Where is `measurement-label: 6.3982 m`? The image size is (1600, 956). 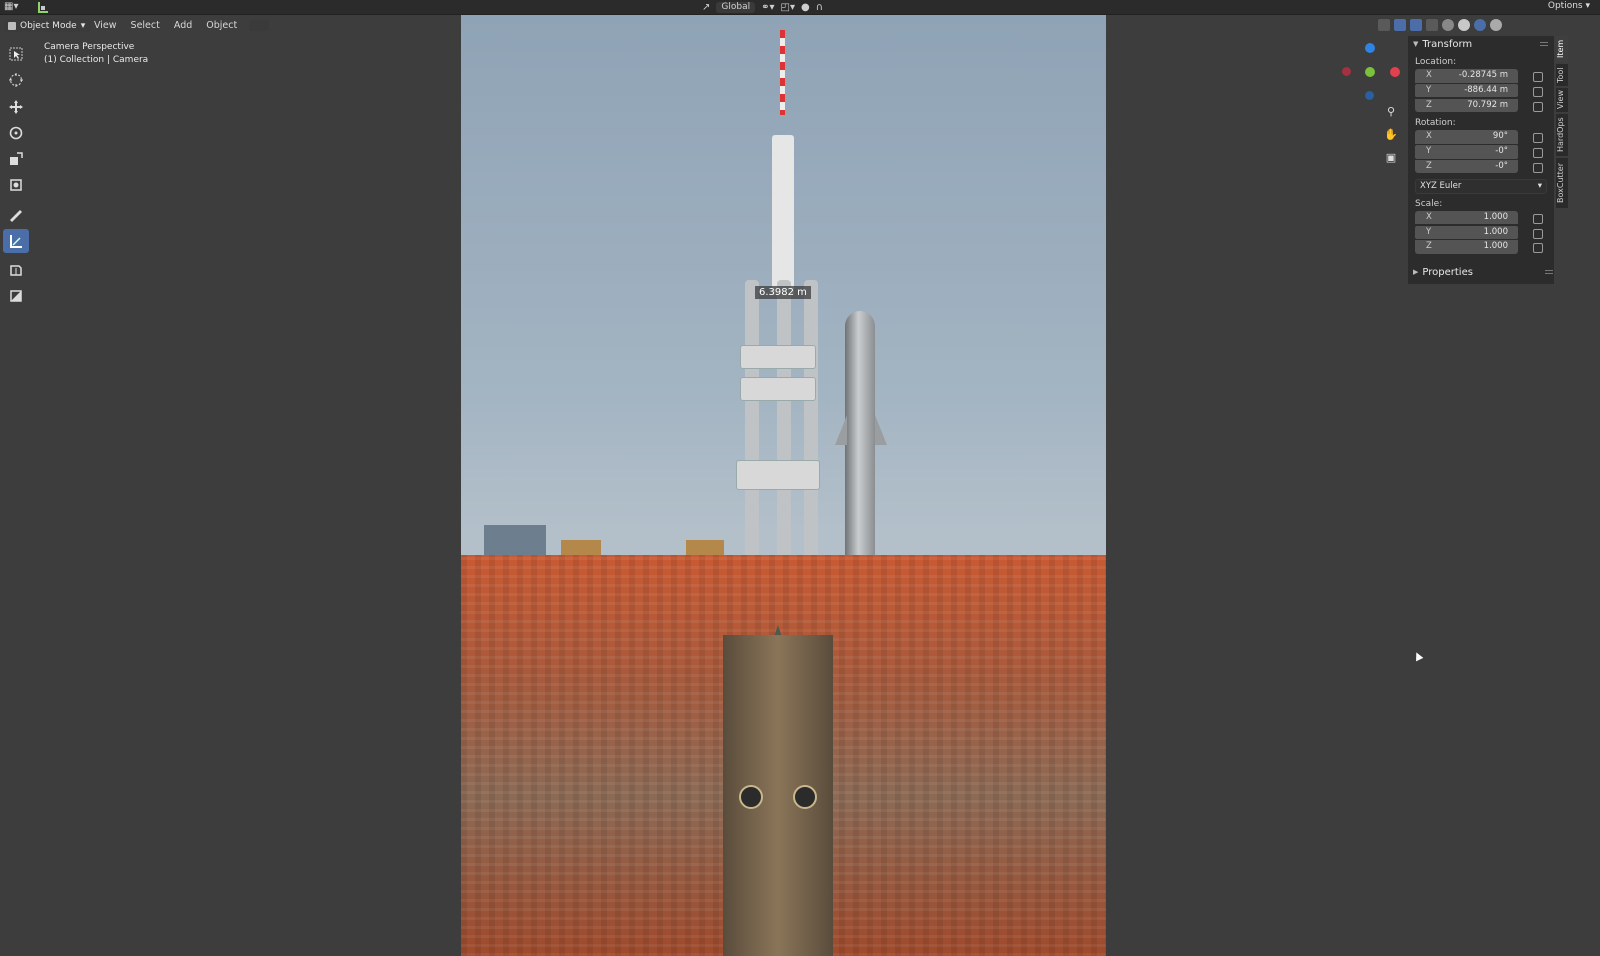 measurement-label: 6.3982 m is located at coordinates (783, 292).